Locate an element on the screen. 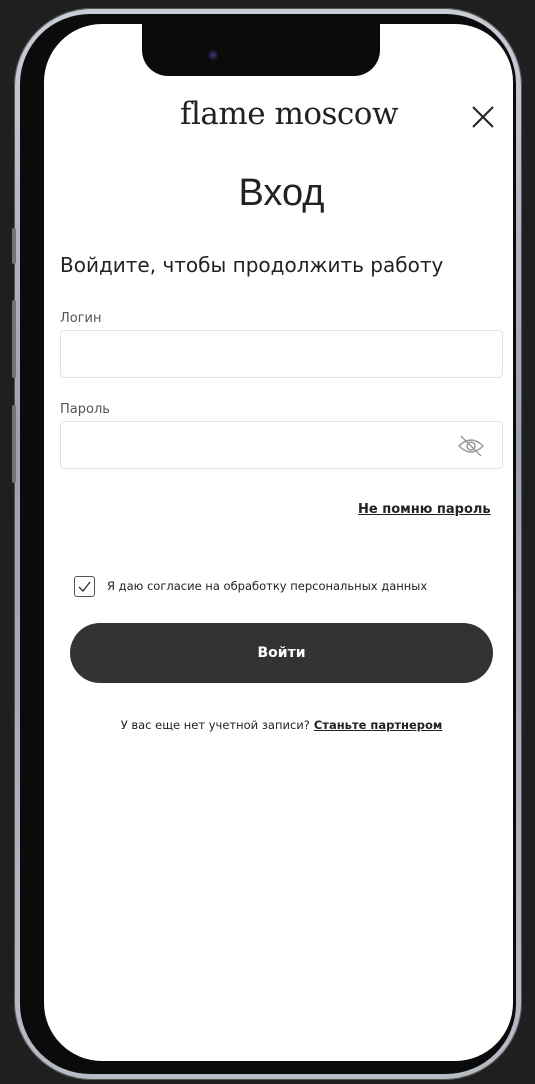 The image size is (535, 1084). close-icon is located at coordinates (483, 117).